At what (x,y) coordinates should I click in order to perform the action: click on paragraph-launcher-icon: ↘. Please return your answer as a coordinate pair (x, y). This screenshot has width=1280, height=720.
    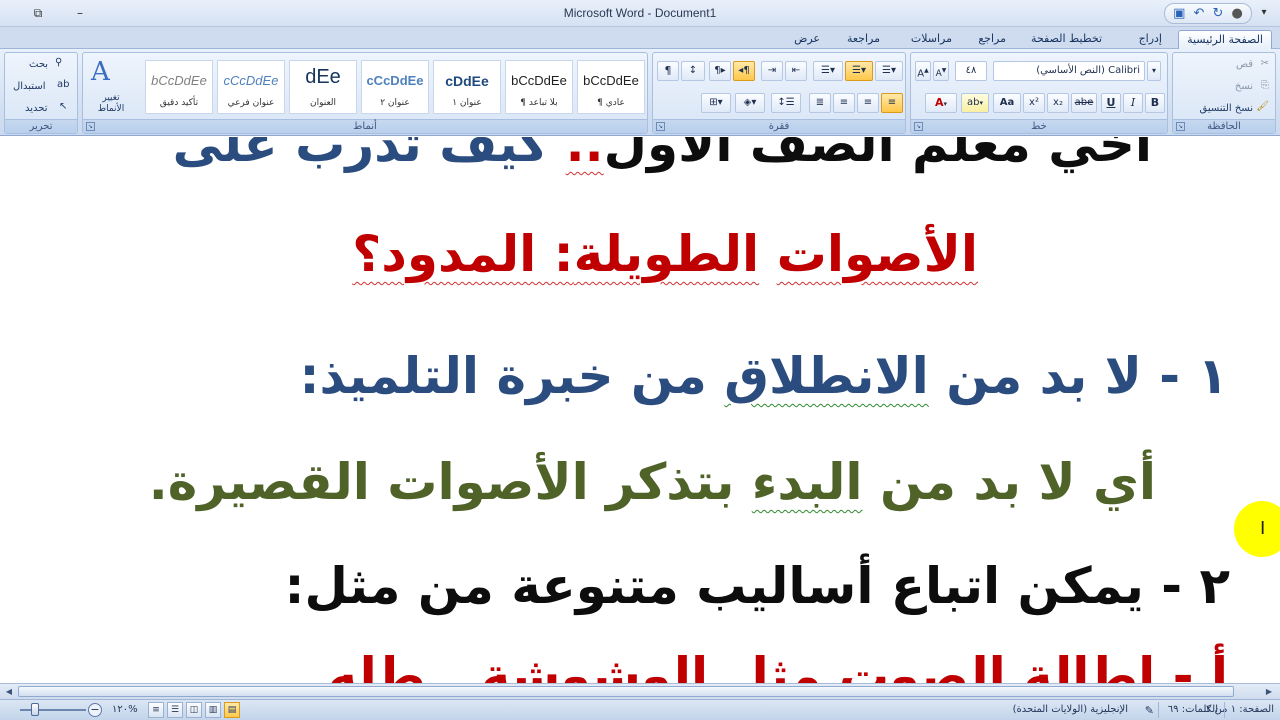
    Looking at the image, I should click on (660, 126).